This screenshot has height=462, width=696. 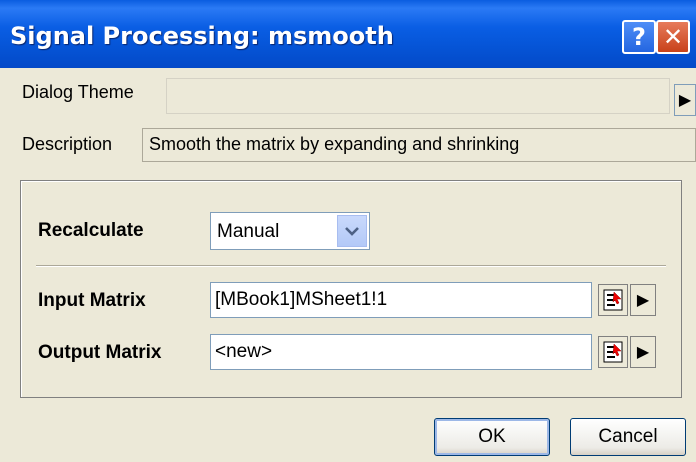 What do you see at coordinates (401, 300) in the screenshot?
I see `input-matrix-field: [MBook1]MSheet1!1` at bounding box center [401, 300].